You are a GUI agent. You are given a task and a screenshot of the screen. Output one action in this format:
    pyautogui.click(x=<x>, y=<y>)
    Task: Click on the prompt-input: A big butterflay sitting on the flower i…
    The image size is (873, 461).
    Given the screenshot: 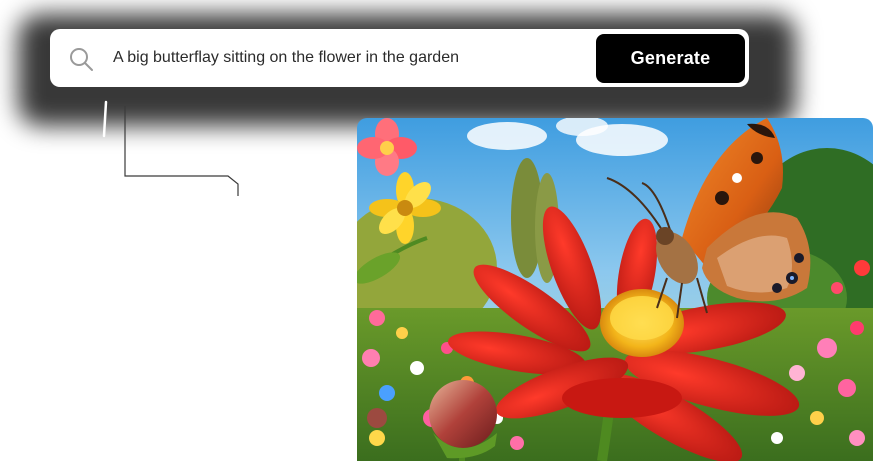 What is the action you would take?
    pyautogui.click(x=286, y=58)
    